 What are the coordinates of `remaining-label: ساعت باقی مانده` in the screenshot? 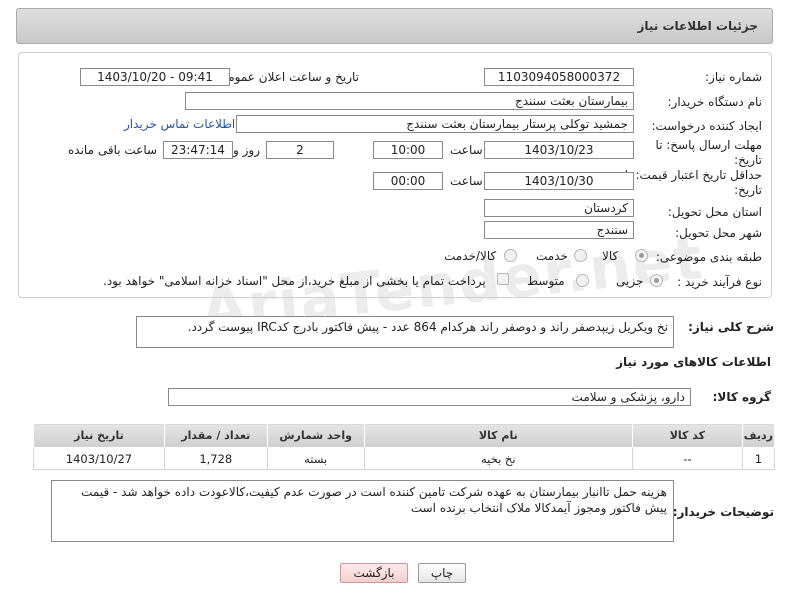 It's located at (113, 150).